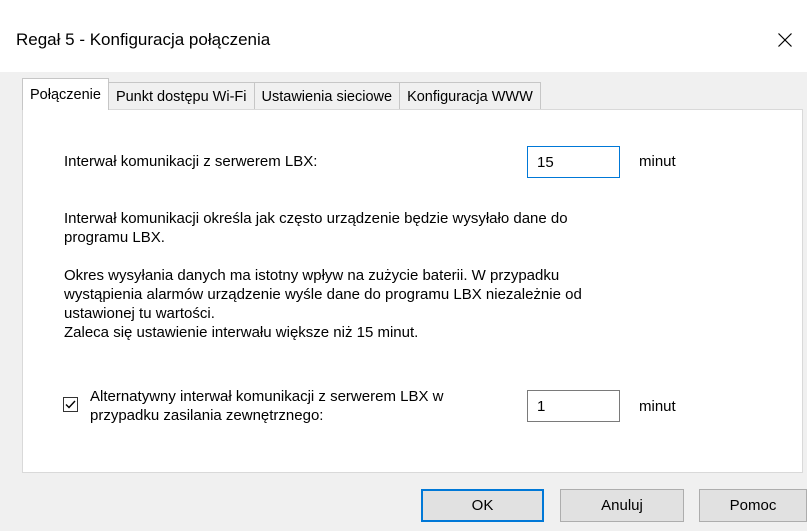  What do you see at coordinates (139, 313) in the screenshot?
I see `battery-note-line: ustawionej tu wartości.` at bounding box center [139, 313].